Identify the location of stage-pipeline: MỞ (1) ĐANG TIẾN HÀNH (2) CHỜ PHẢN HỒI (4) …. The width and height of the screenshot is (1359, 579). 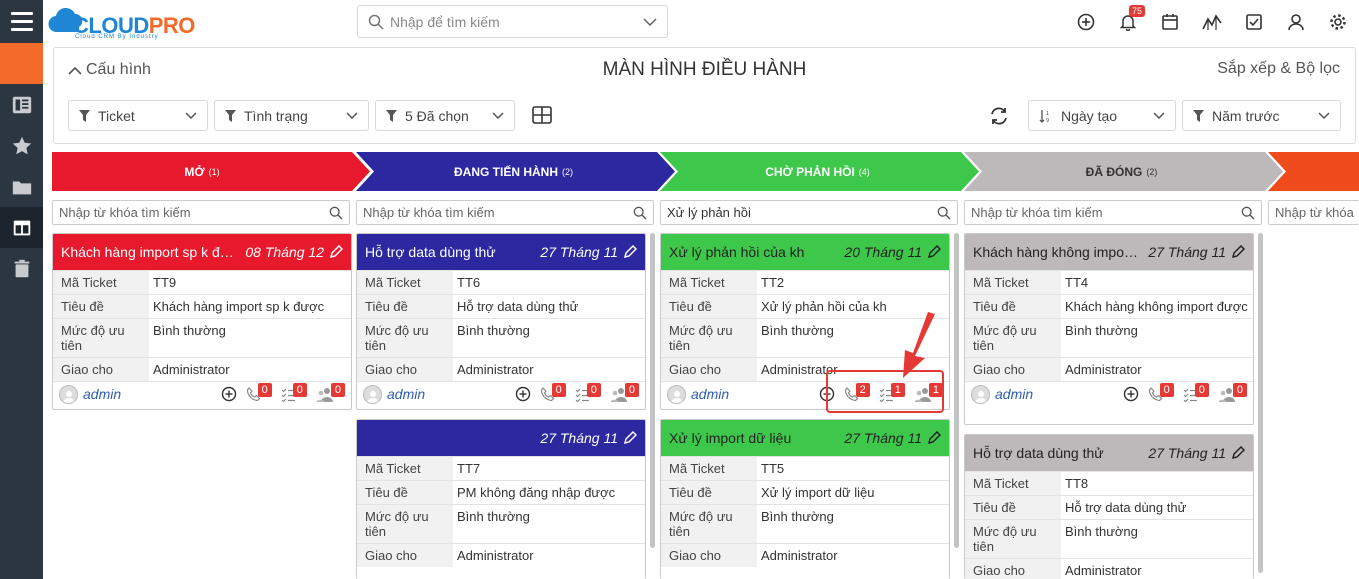
(705, 171).